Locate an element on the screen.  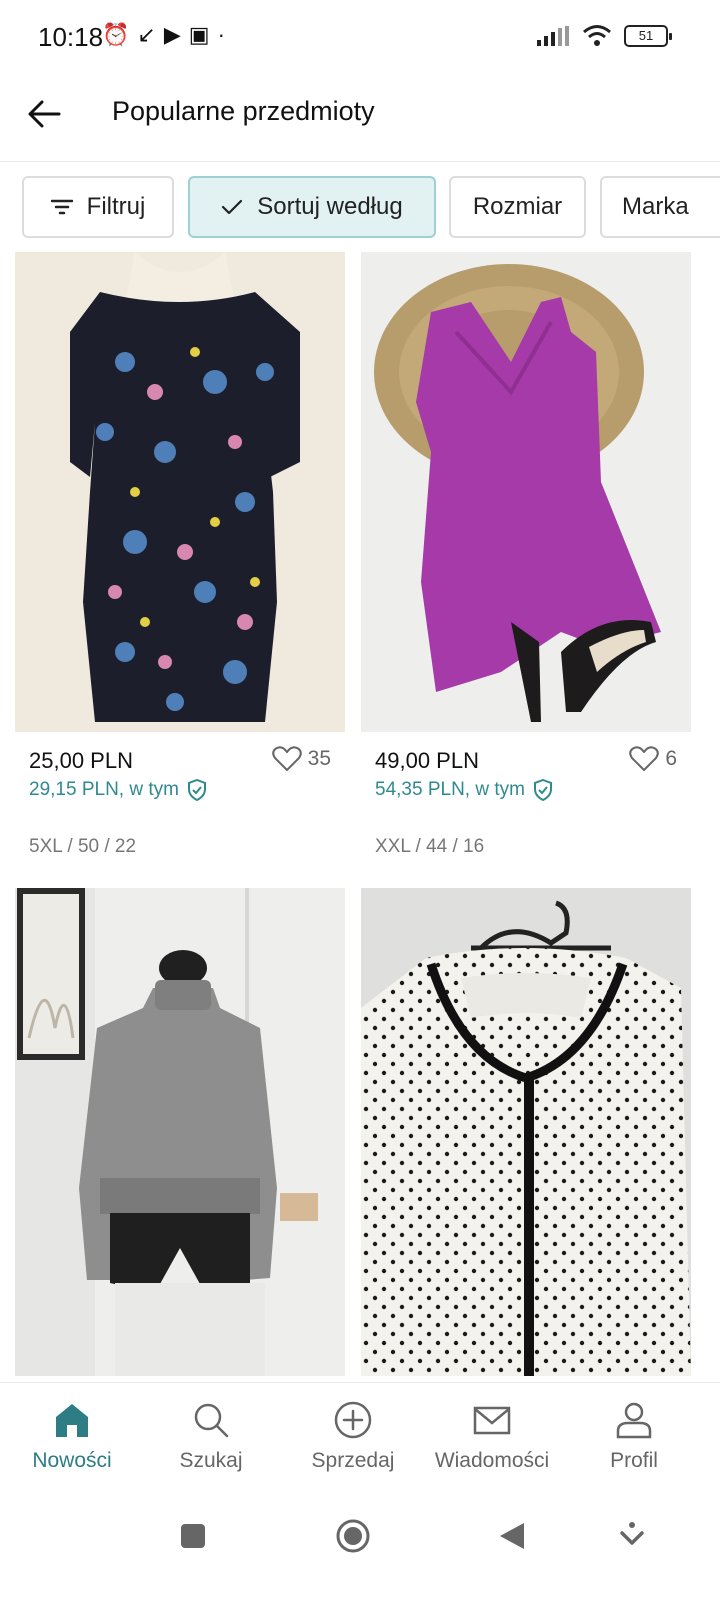
item-image-polka-dot-cardigan is located at coordinates (526, 1132).